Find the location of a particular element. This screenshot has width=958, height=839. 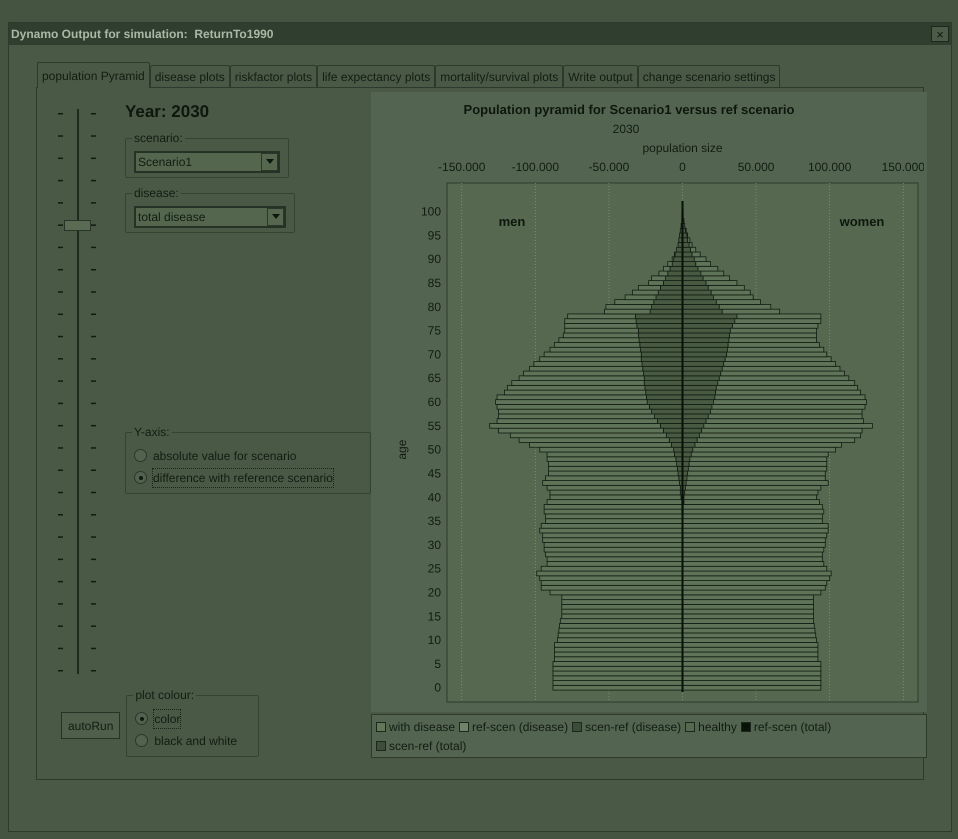

y-tick-label: 20 is located at coordinates (434, 591).